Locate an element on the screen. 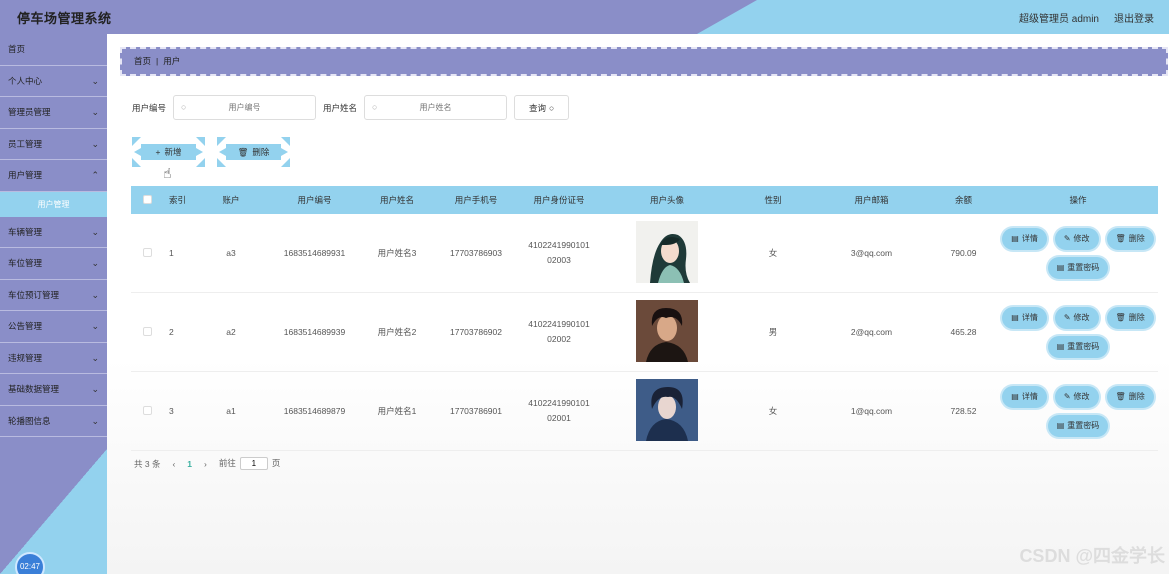  cell-phone: 17703786902 is located at coordinates (475, 332).